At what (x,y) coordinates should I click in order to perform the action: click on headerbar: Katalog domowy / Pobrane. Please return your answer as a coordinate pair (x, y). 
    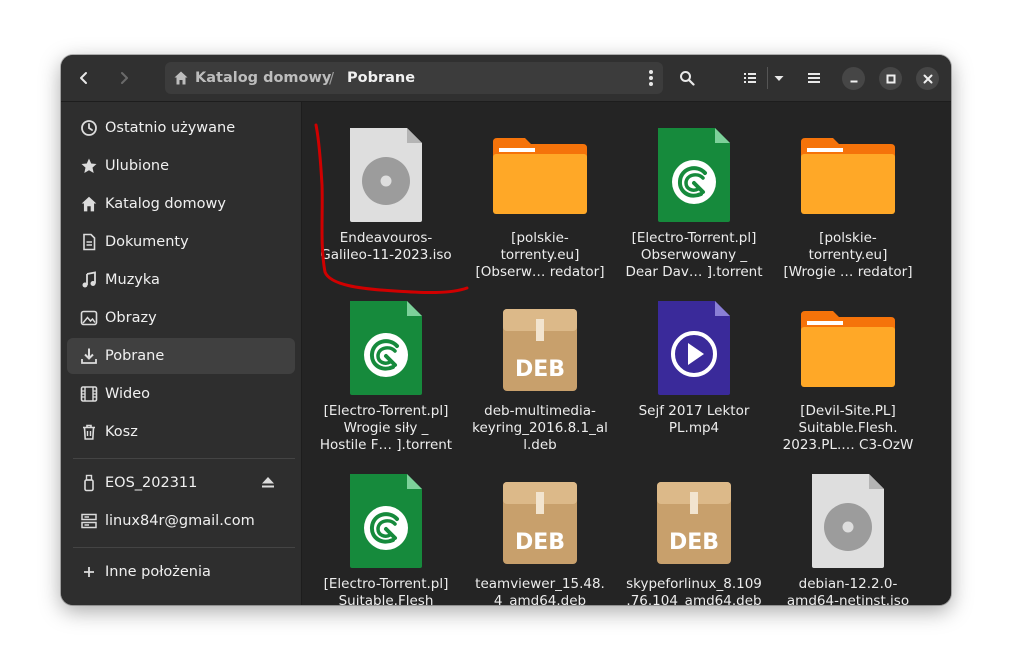
    Looking at the image, I should click on (506, 78).